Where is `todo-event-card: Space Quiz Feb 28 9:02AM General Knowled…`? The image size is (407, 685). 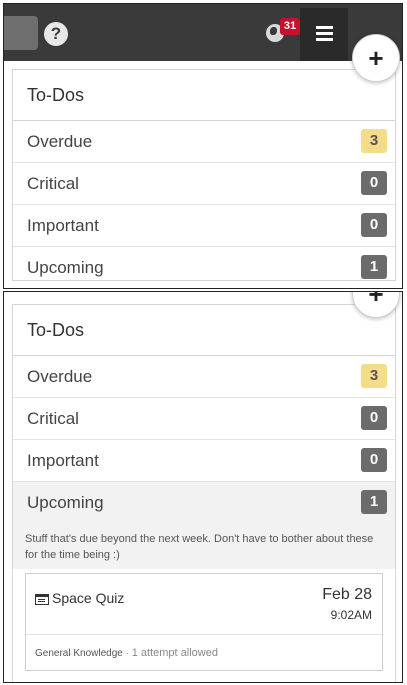
todo-event-card: Space Quiz Feb 28 9:02AM General Knowled… is located at coordinates (204, 622).